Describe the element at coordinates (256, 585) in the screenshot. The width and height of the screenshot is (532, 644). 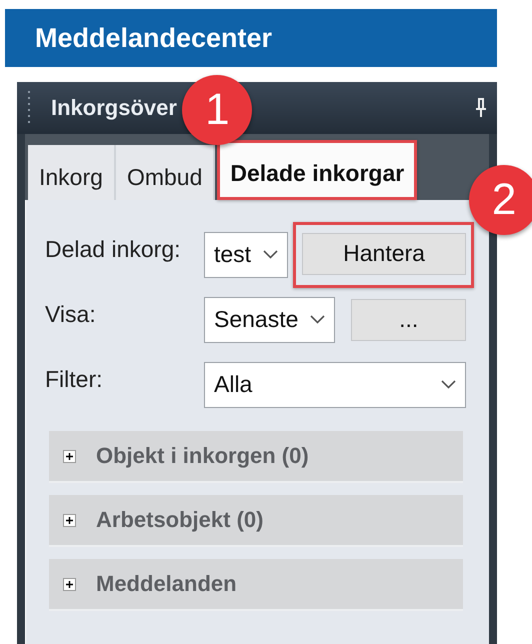
I see `section-header: Meddelanden` at that location.